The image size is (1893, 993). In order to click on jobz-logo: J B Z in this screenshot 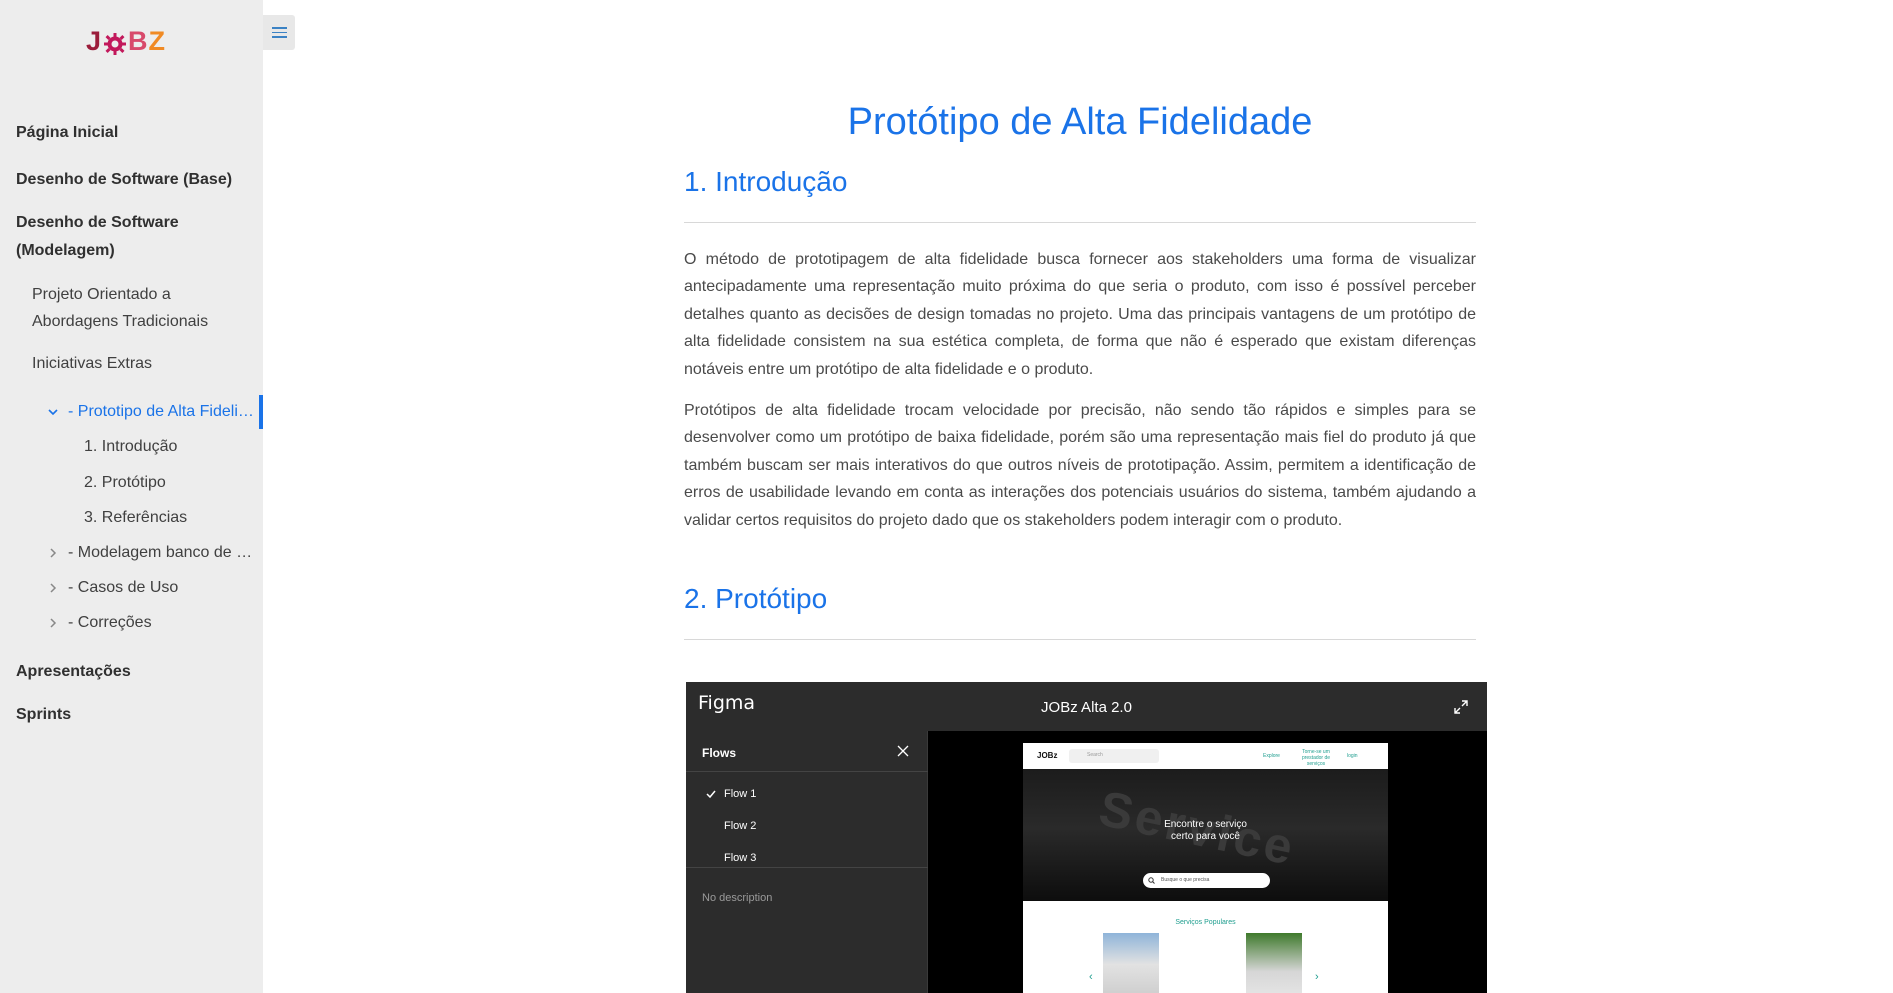, I will do `click(126, 41)`.